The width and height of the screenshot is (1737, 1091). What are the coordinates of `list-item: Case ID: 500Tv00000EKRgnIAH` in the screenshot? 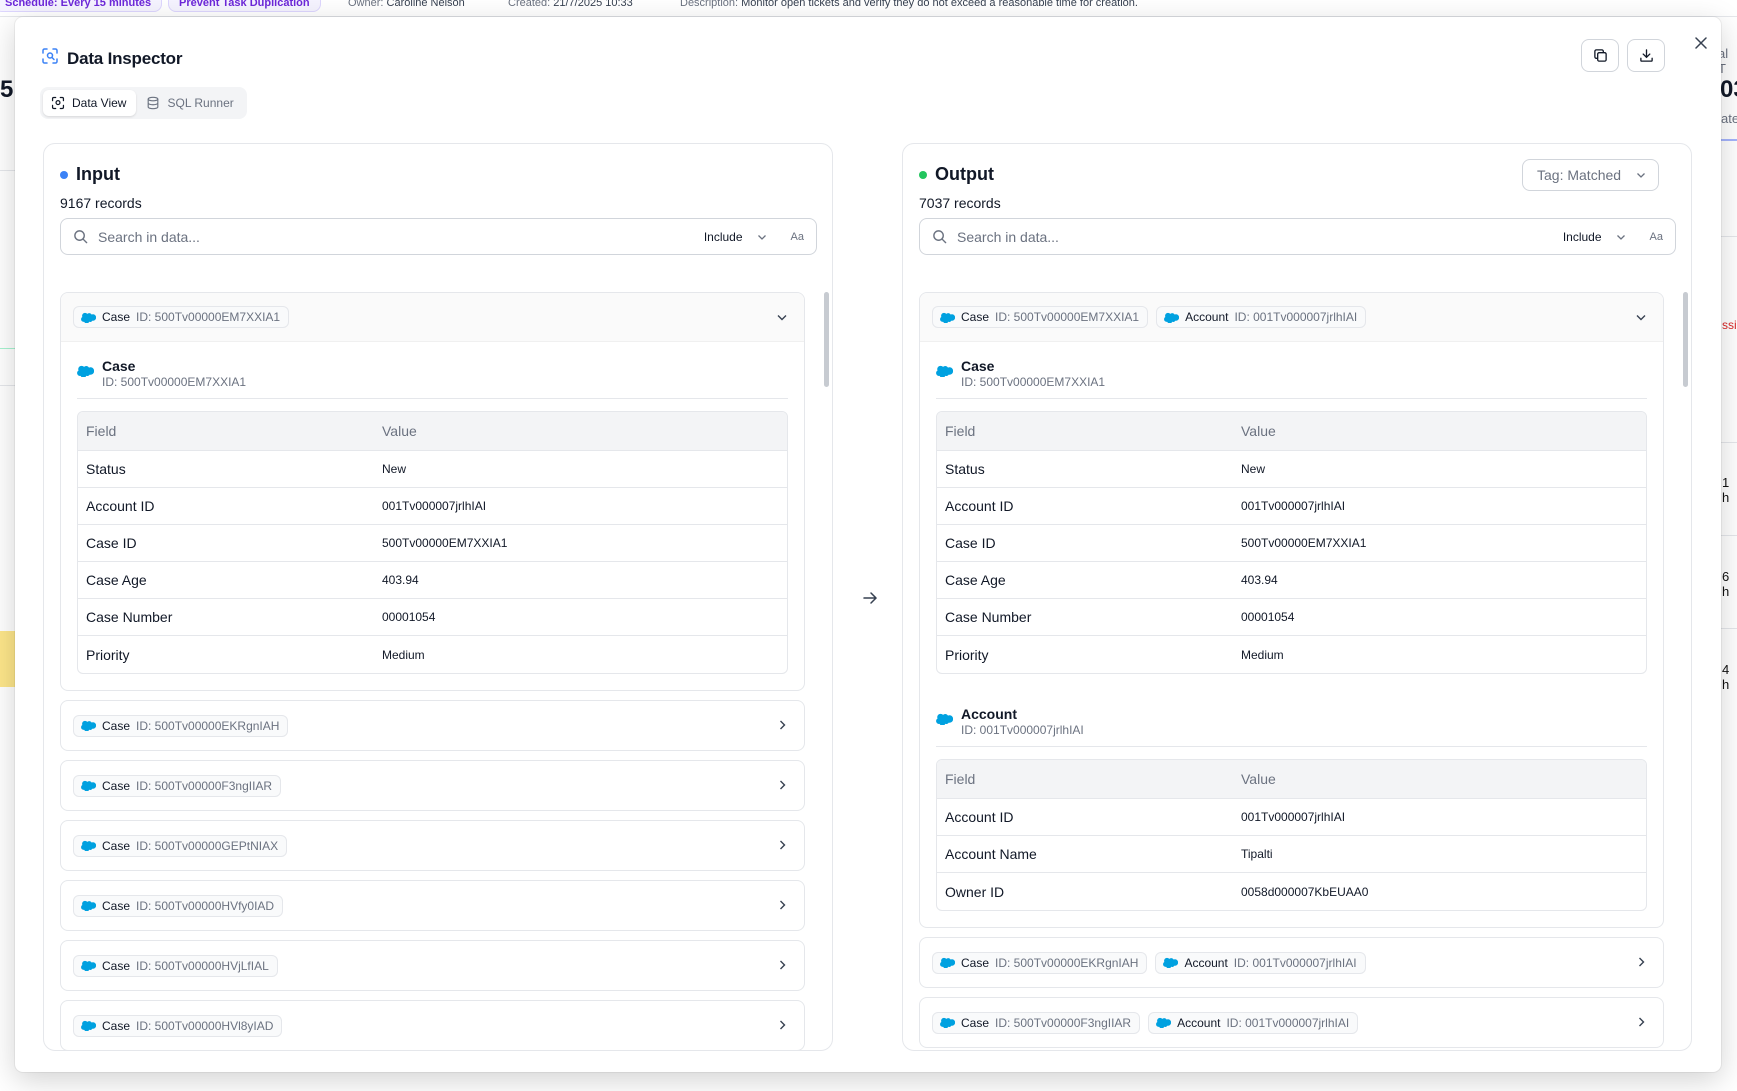 It's located at (432, 725).